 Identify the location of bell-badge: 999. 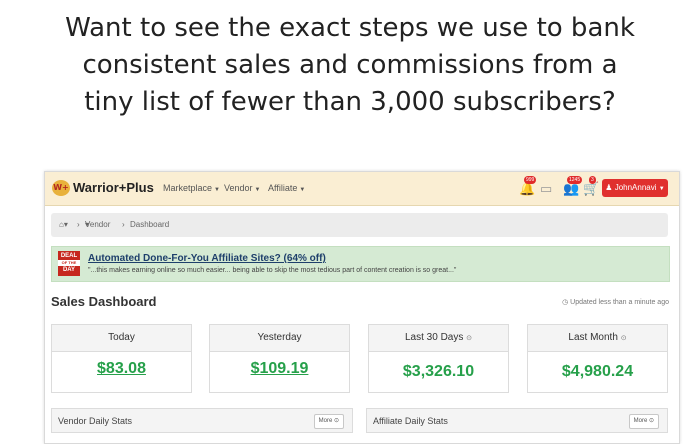
(530, 180).